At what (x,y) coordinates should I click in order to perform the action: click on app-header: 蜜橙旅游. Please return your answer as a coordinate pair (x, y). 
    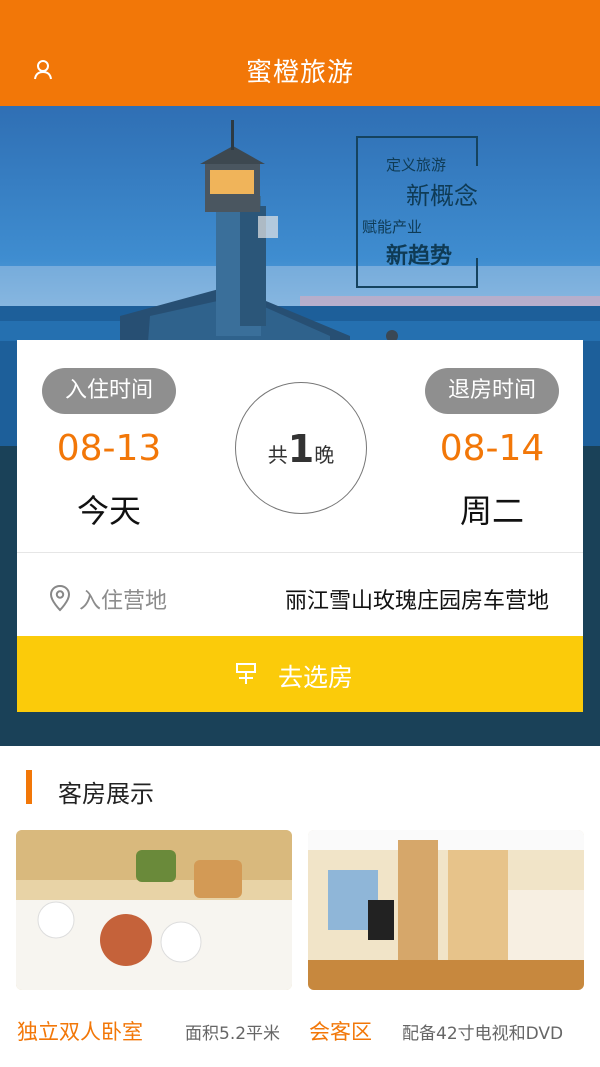
    Looking at the image, I should click on (300, 53).